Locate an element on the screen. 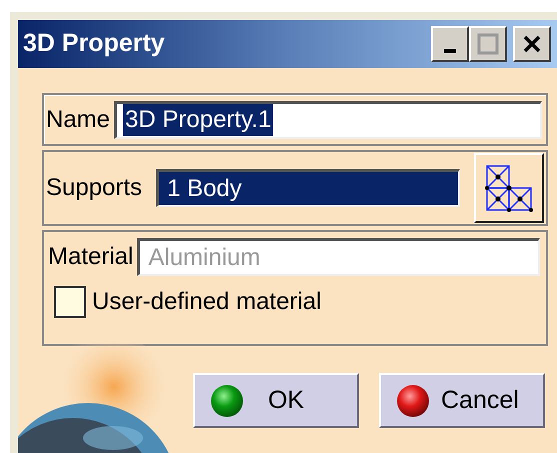  close-button is located at coordinates (532, 44).